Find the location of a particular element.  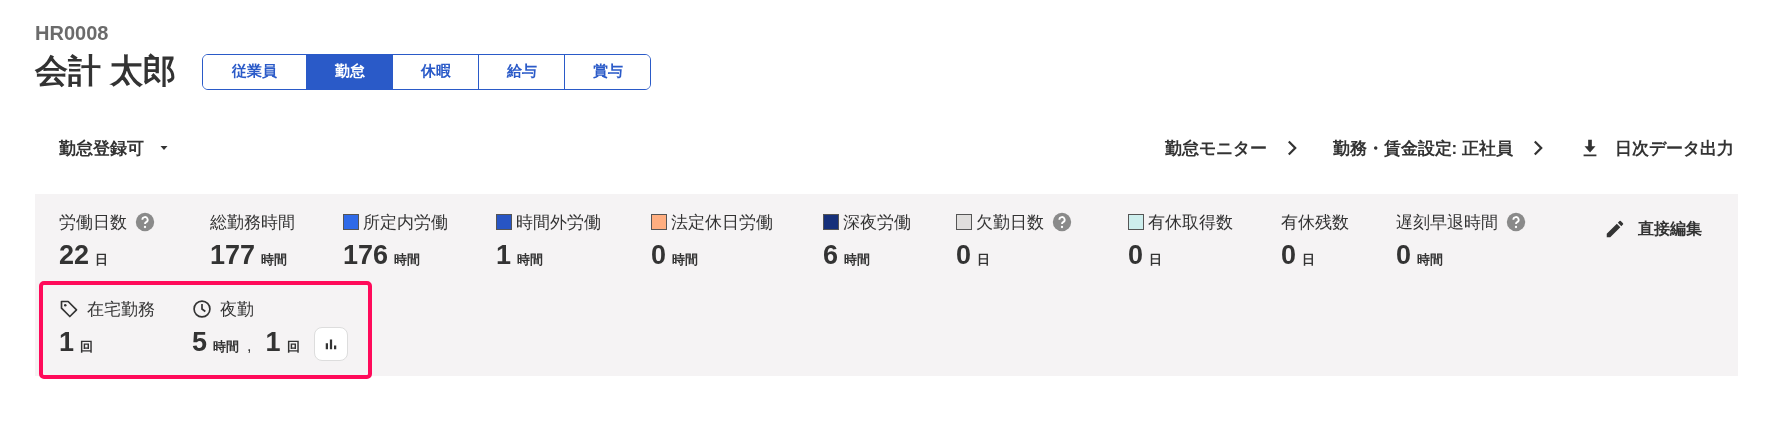

stat-label: 遅刻早退時間 is located at coordinates (1447, 222).